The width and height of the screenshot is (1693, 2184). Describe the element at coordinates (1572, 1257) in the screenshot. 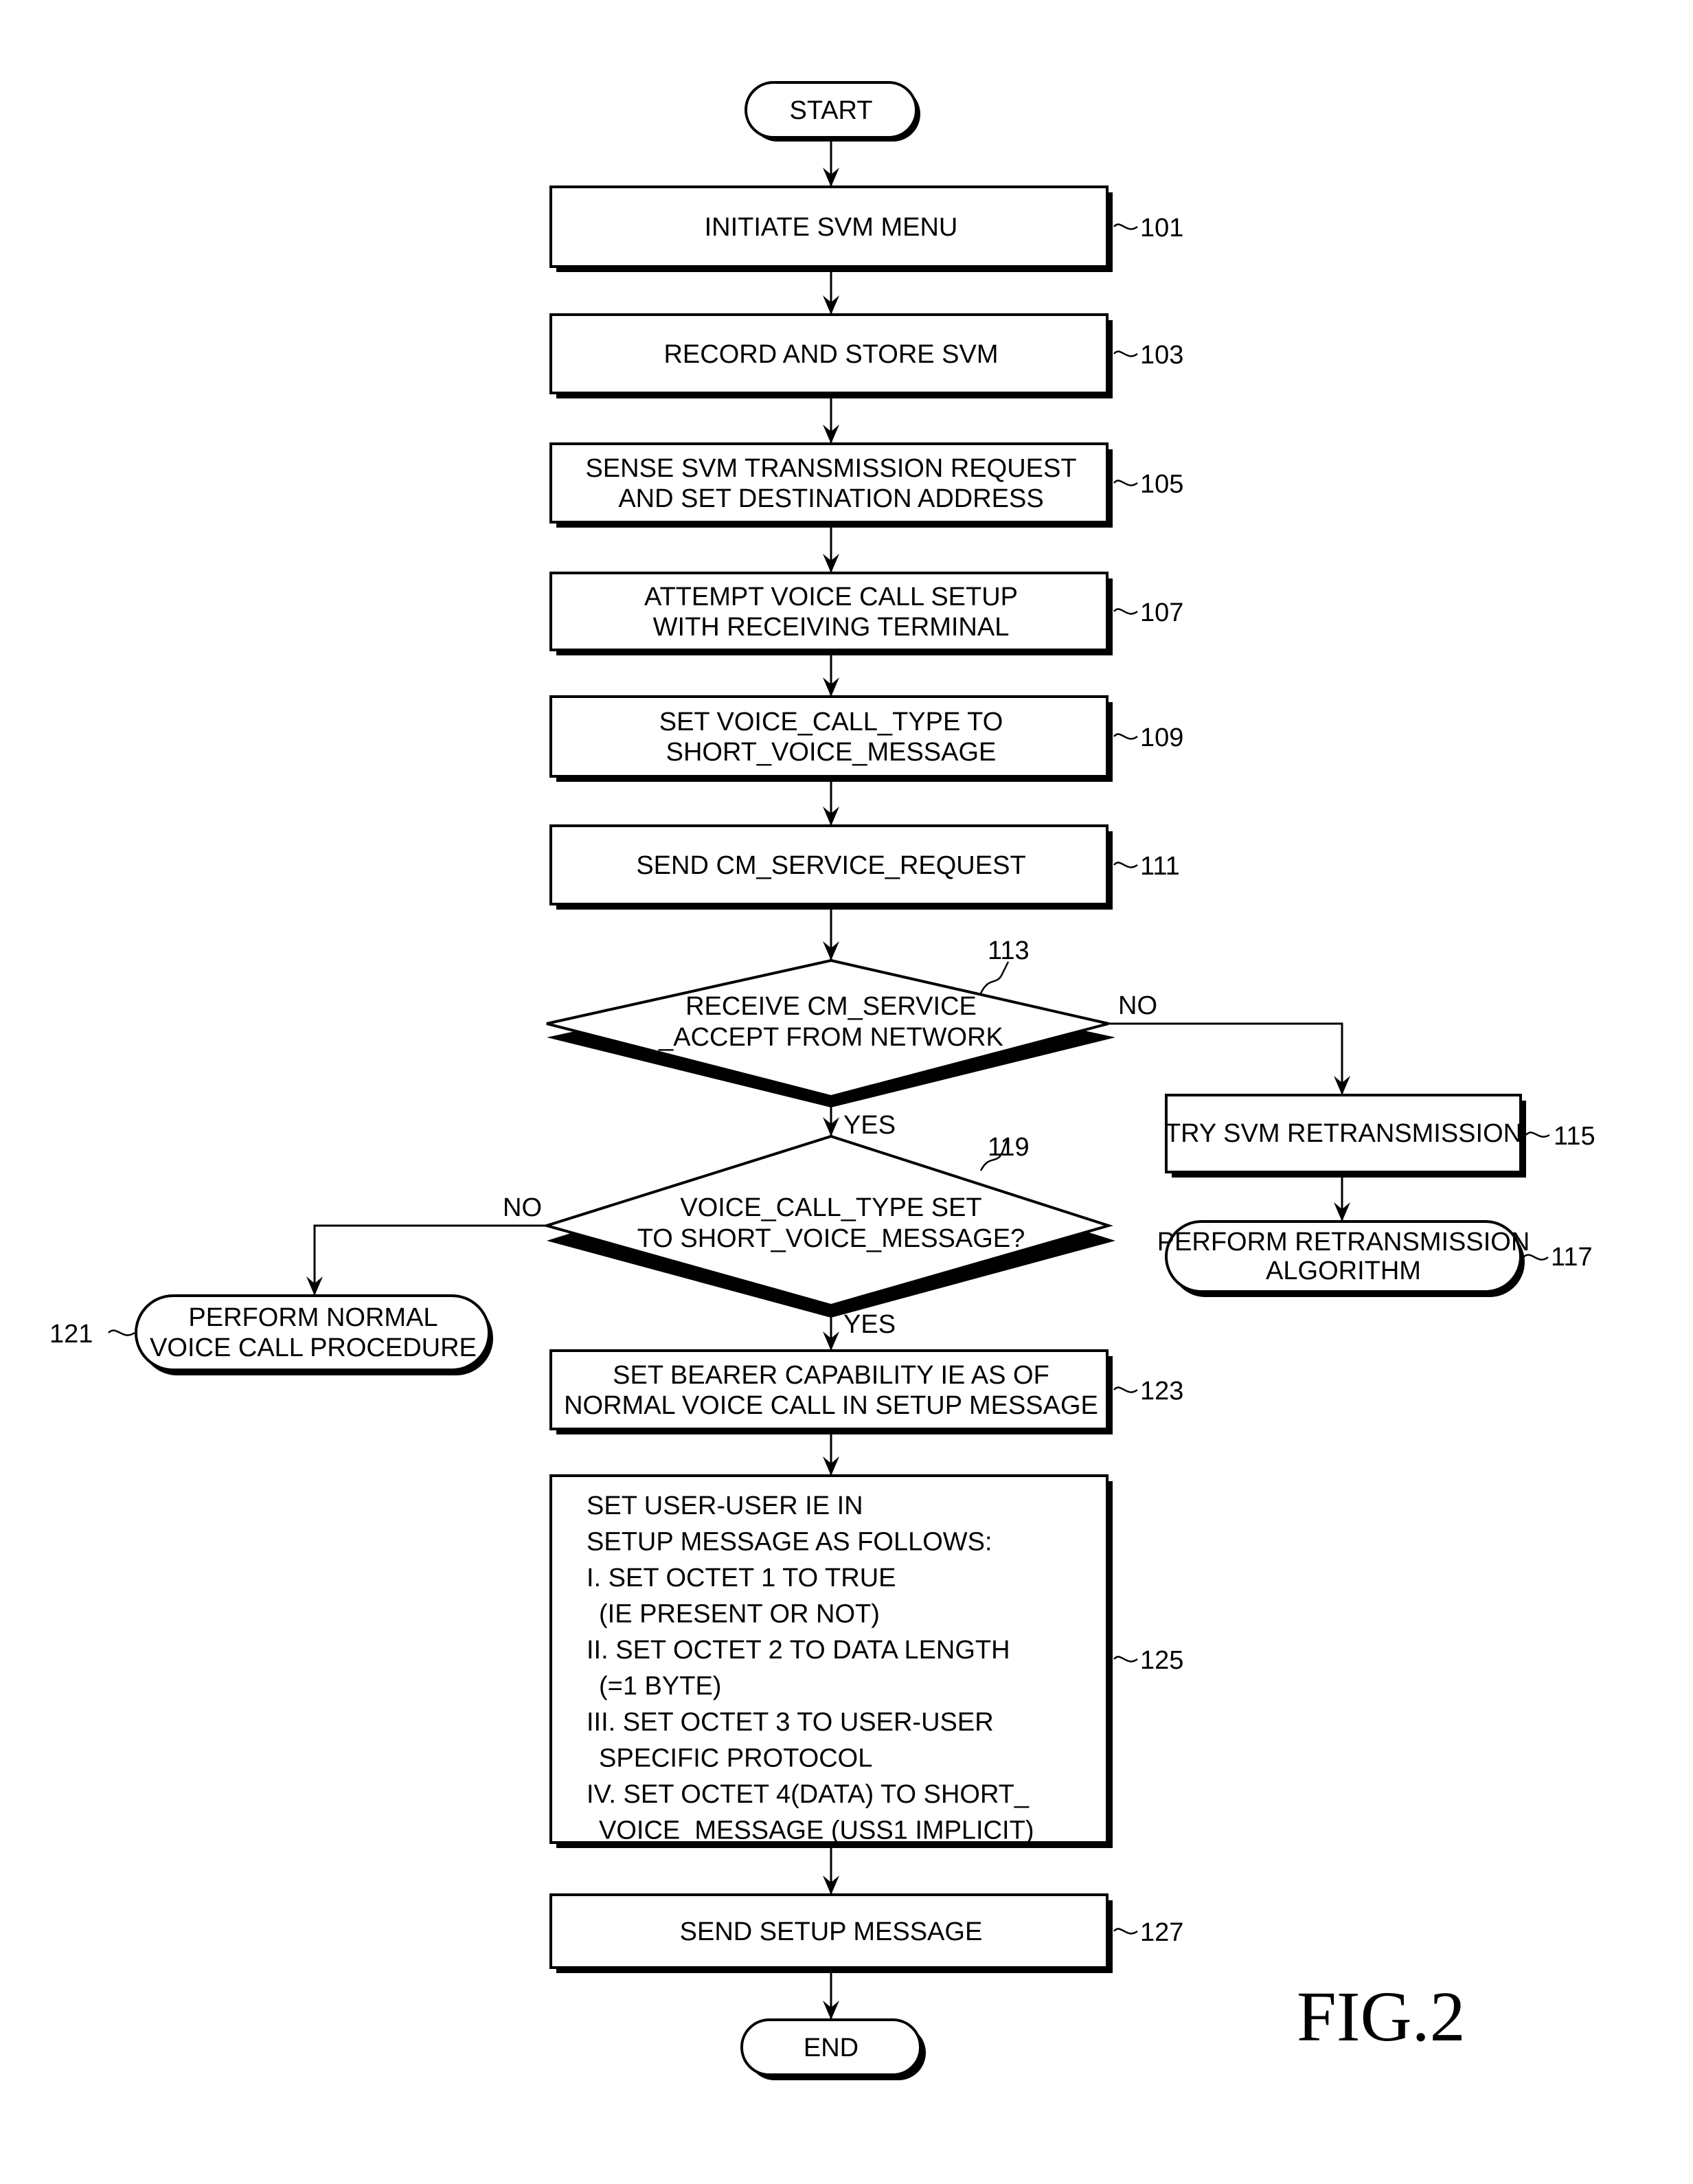

I see `ref-117: 117` at that location.